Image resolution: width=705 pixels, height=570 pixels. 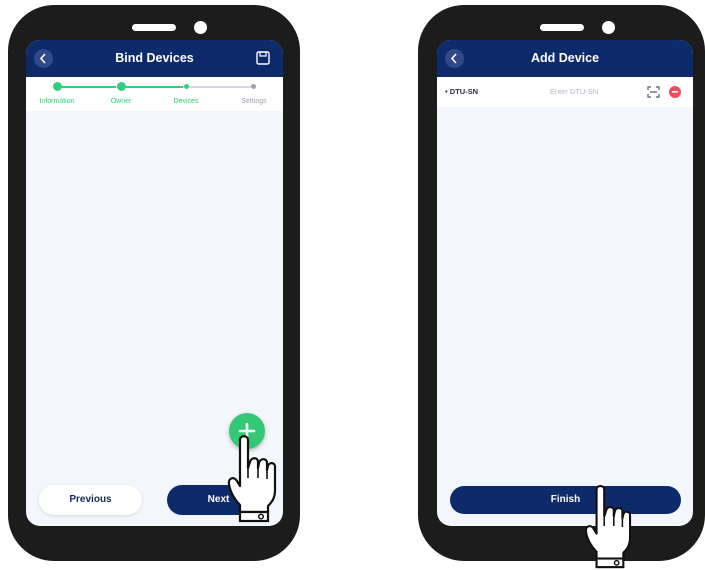 What do you see at coordinates (121, 101) in the screenshot?
I see `step-label-owner: Owner` at bounding box center [121, 101].